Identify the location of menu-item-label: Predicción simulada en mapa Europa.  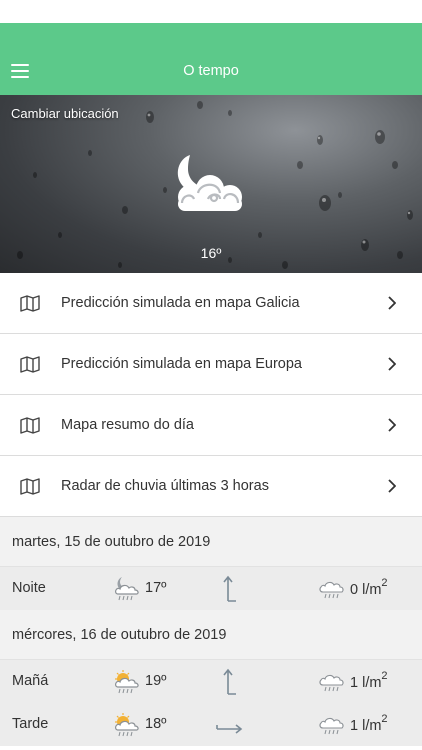
(181, 364).